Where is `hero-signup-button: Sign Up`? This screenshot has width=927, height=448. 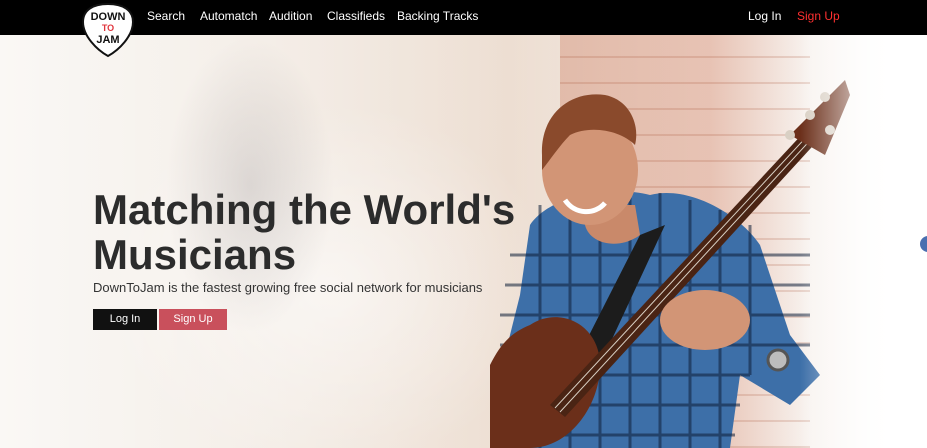 hero-signup-button: Sign Up is located at coordinates (193, 319).